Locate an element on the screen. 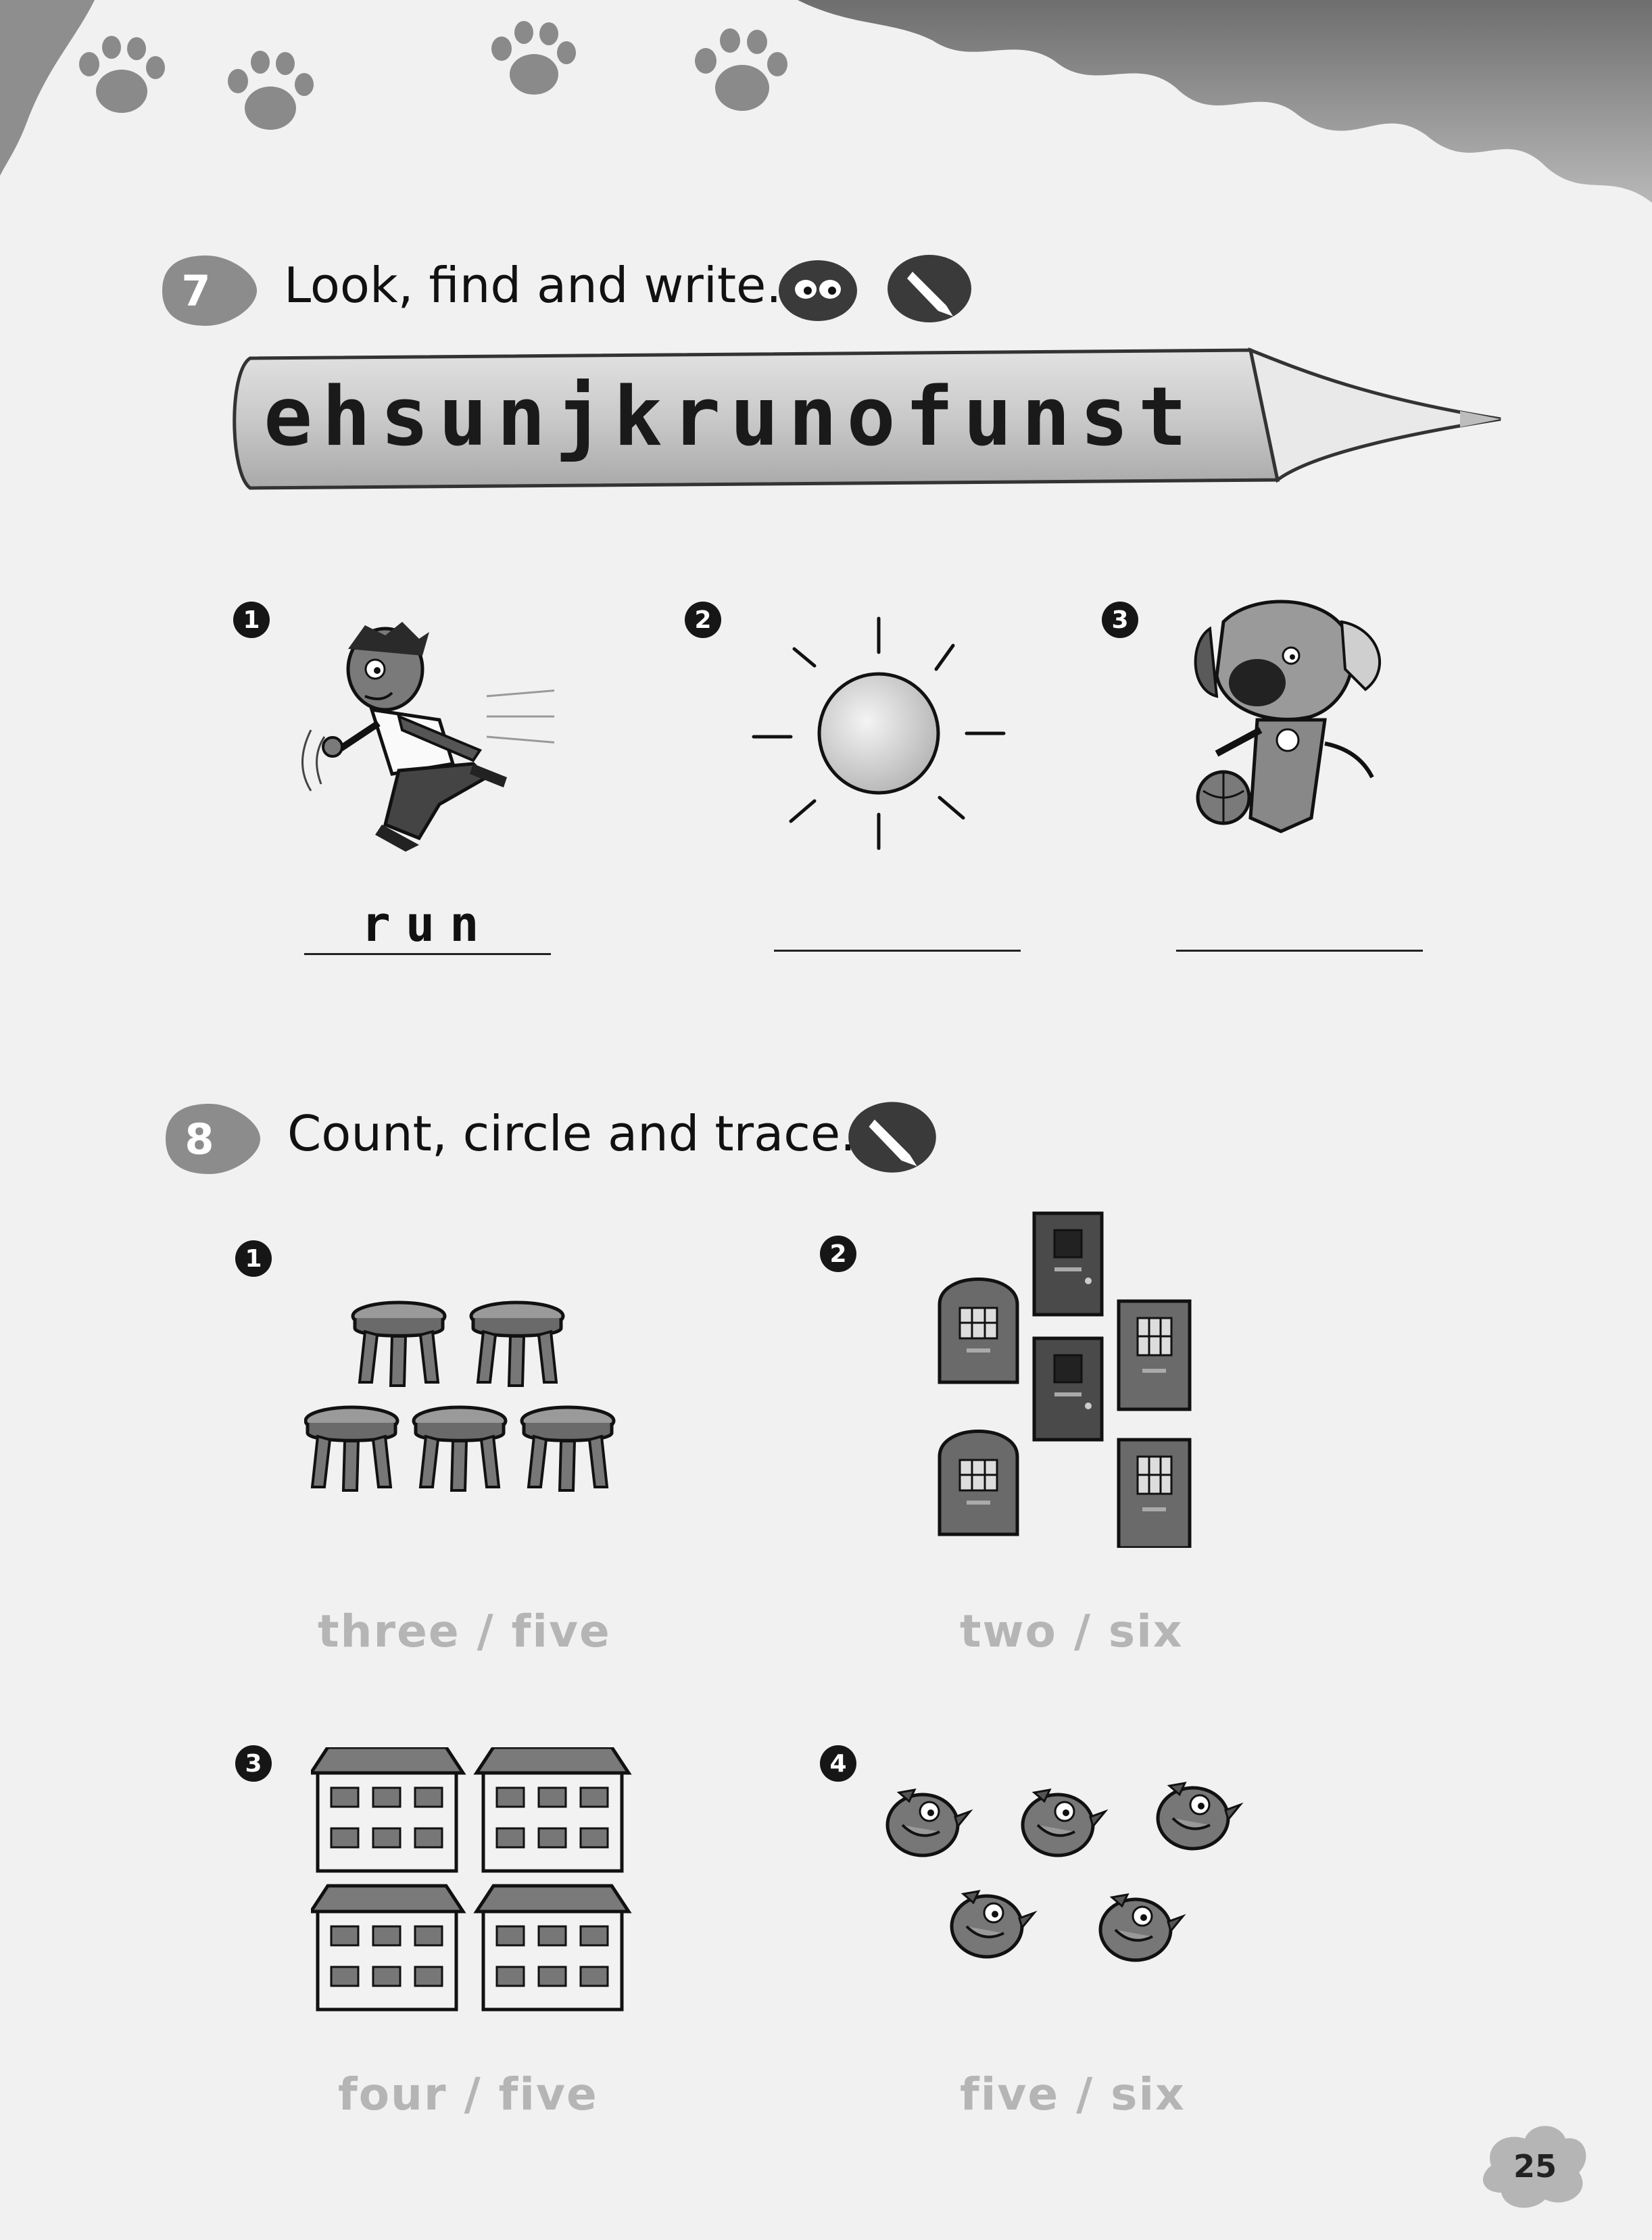 The width and height of the screenshot is (1652, 2240). exercise-number: 8 is located at coordinates (199, 1139).